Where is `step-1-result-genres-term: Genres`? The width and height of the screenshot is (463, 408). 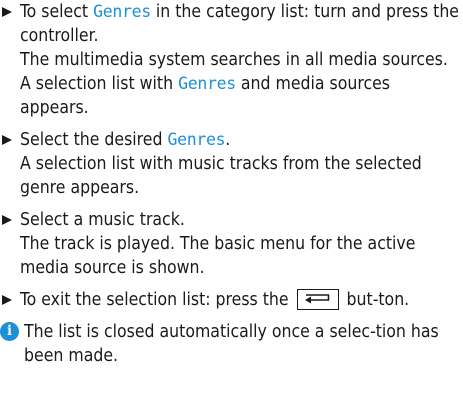
step-1-result-genres-term: Genres is located at coordinates (207, 83).